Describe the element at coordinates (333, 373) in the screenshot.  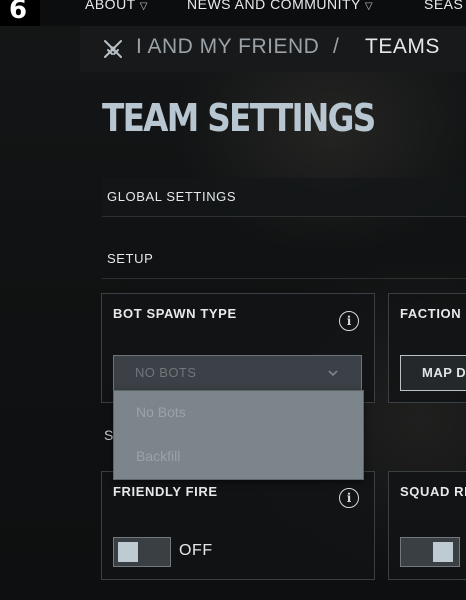
I see `chevron-down-icon` at that location.